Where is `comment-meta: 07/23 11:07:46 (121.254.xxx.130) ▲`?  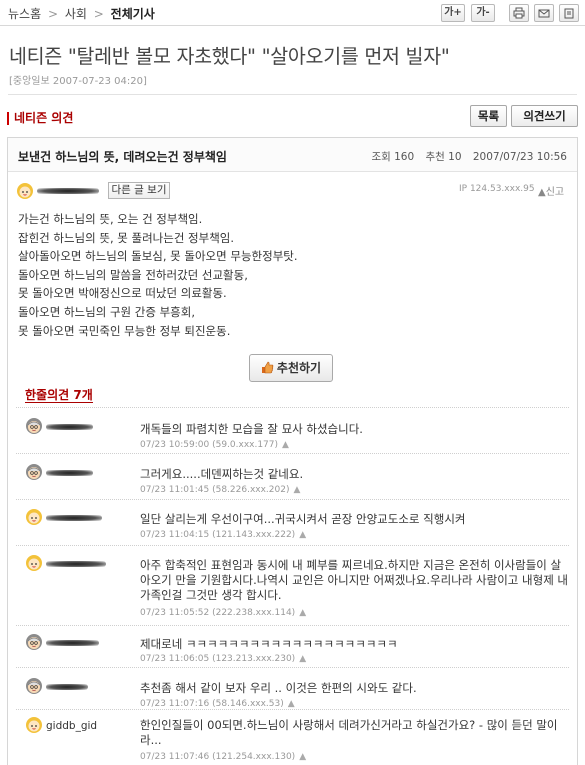 comment-meta: 07/23 11:07:46 (121.254.xxx.130) ▲ is located at coordinates (223, 757).